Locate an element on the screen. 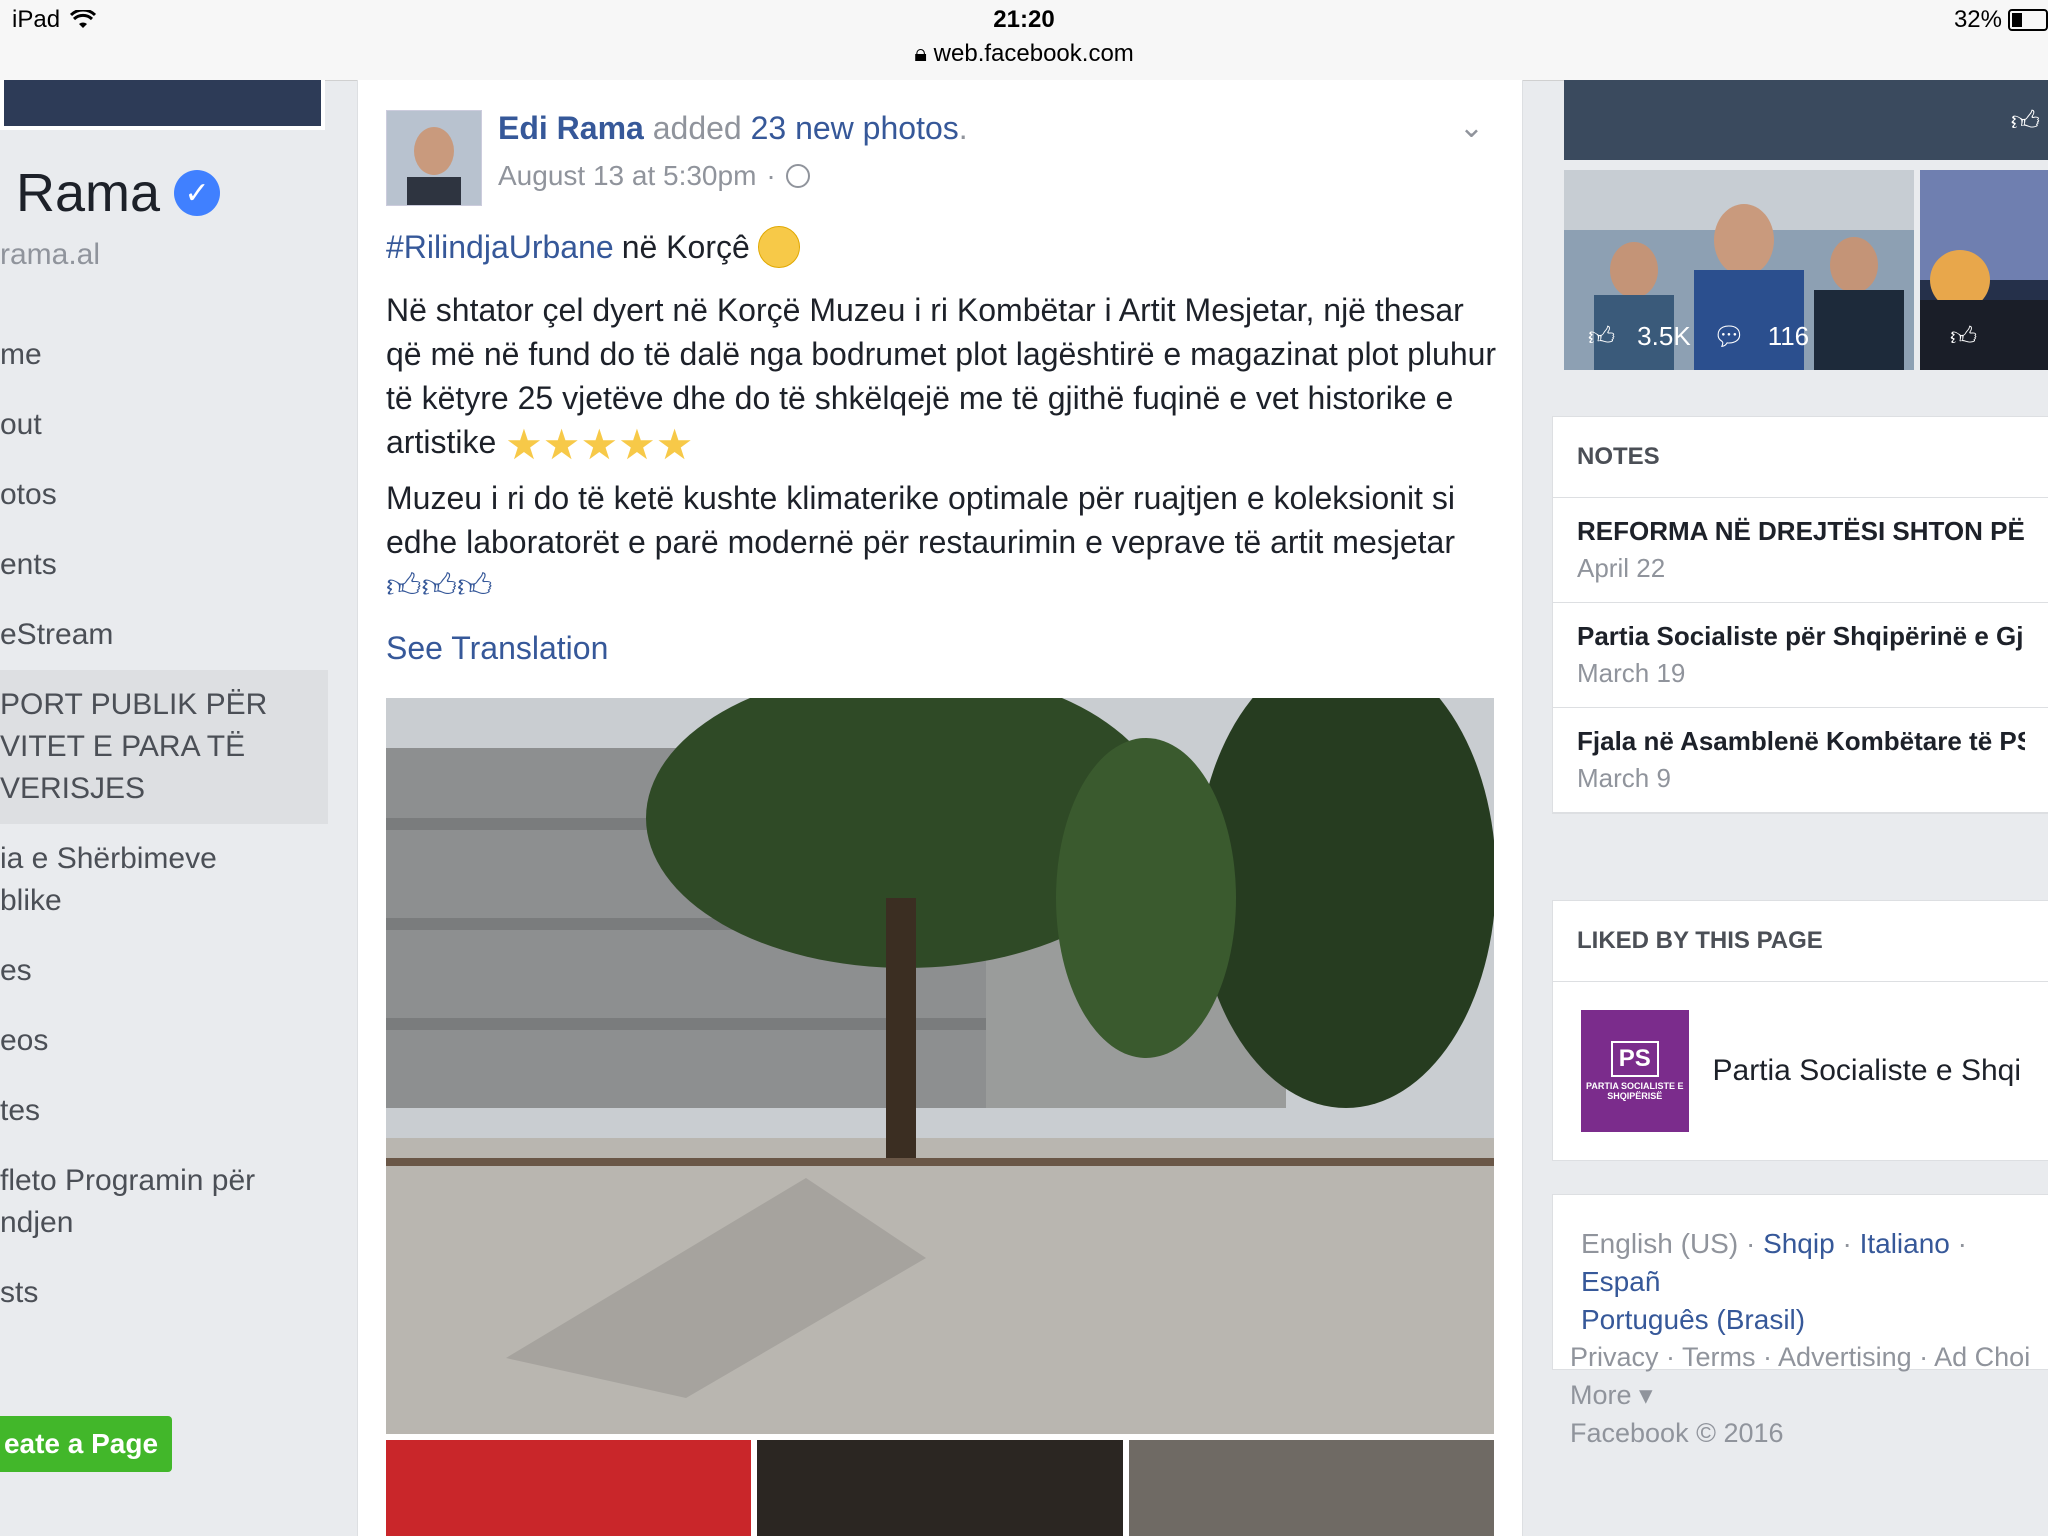  hashtag-link: #RilindjaUrbane is located at coordinates (500, 247).